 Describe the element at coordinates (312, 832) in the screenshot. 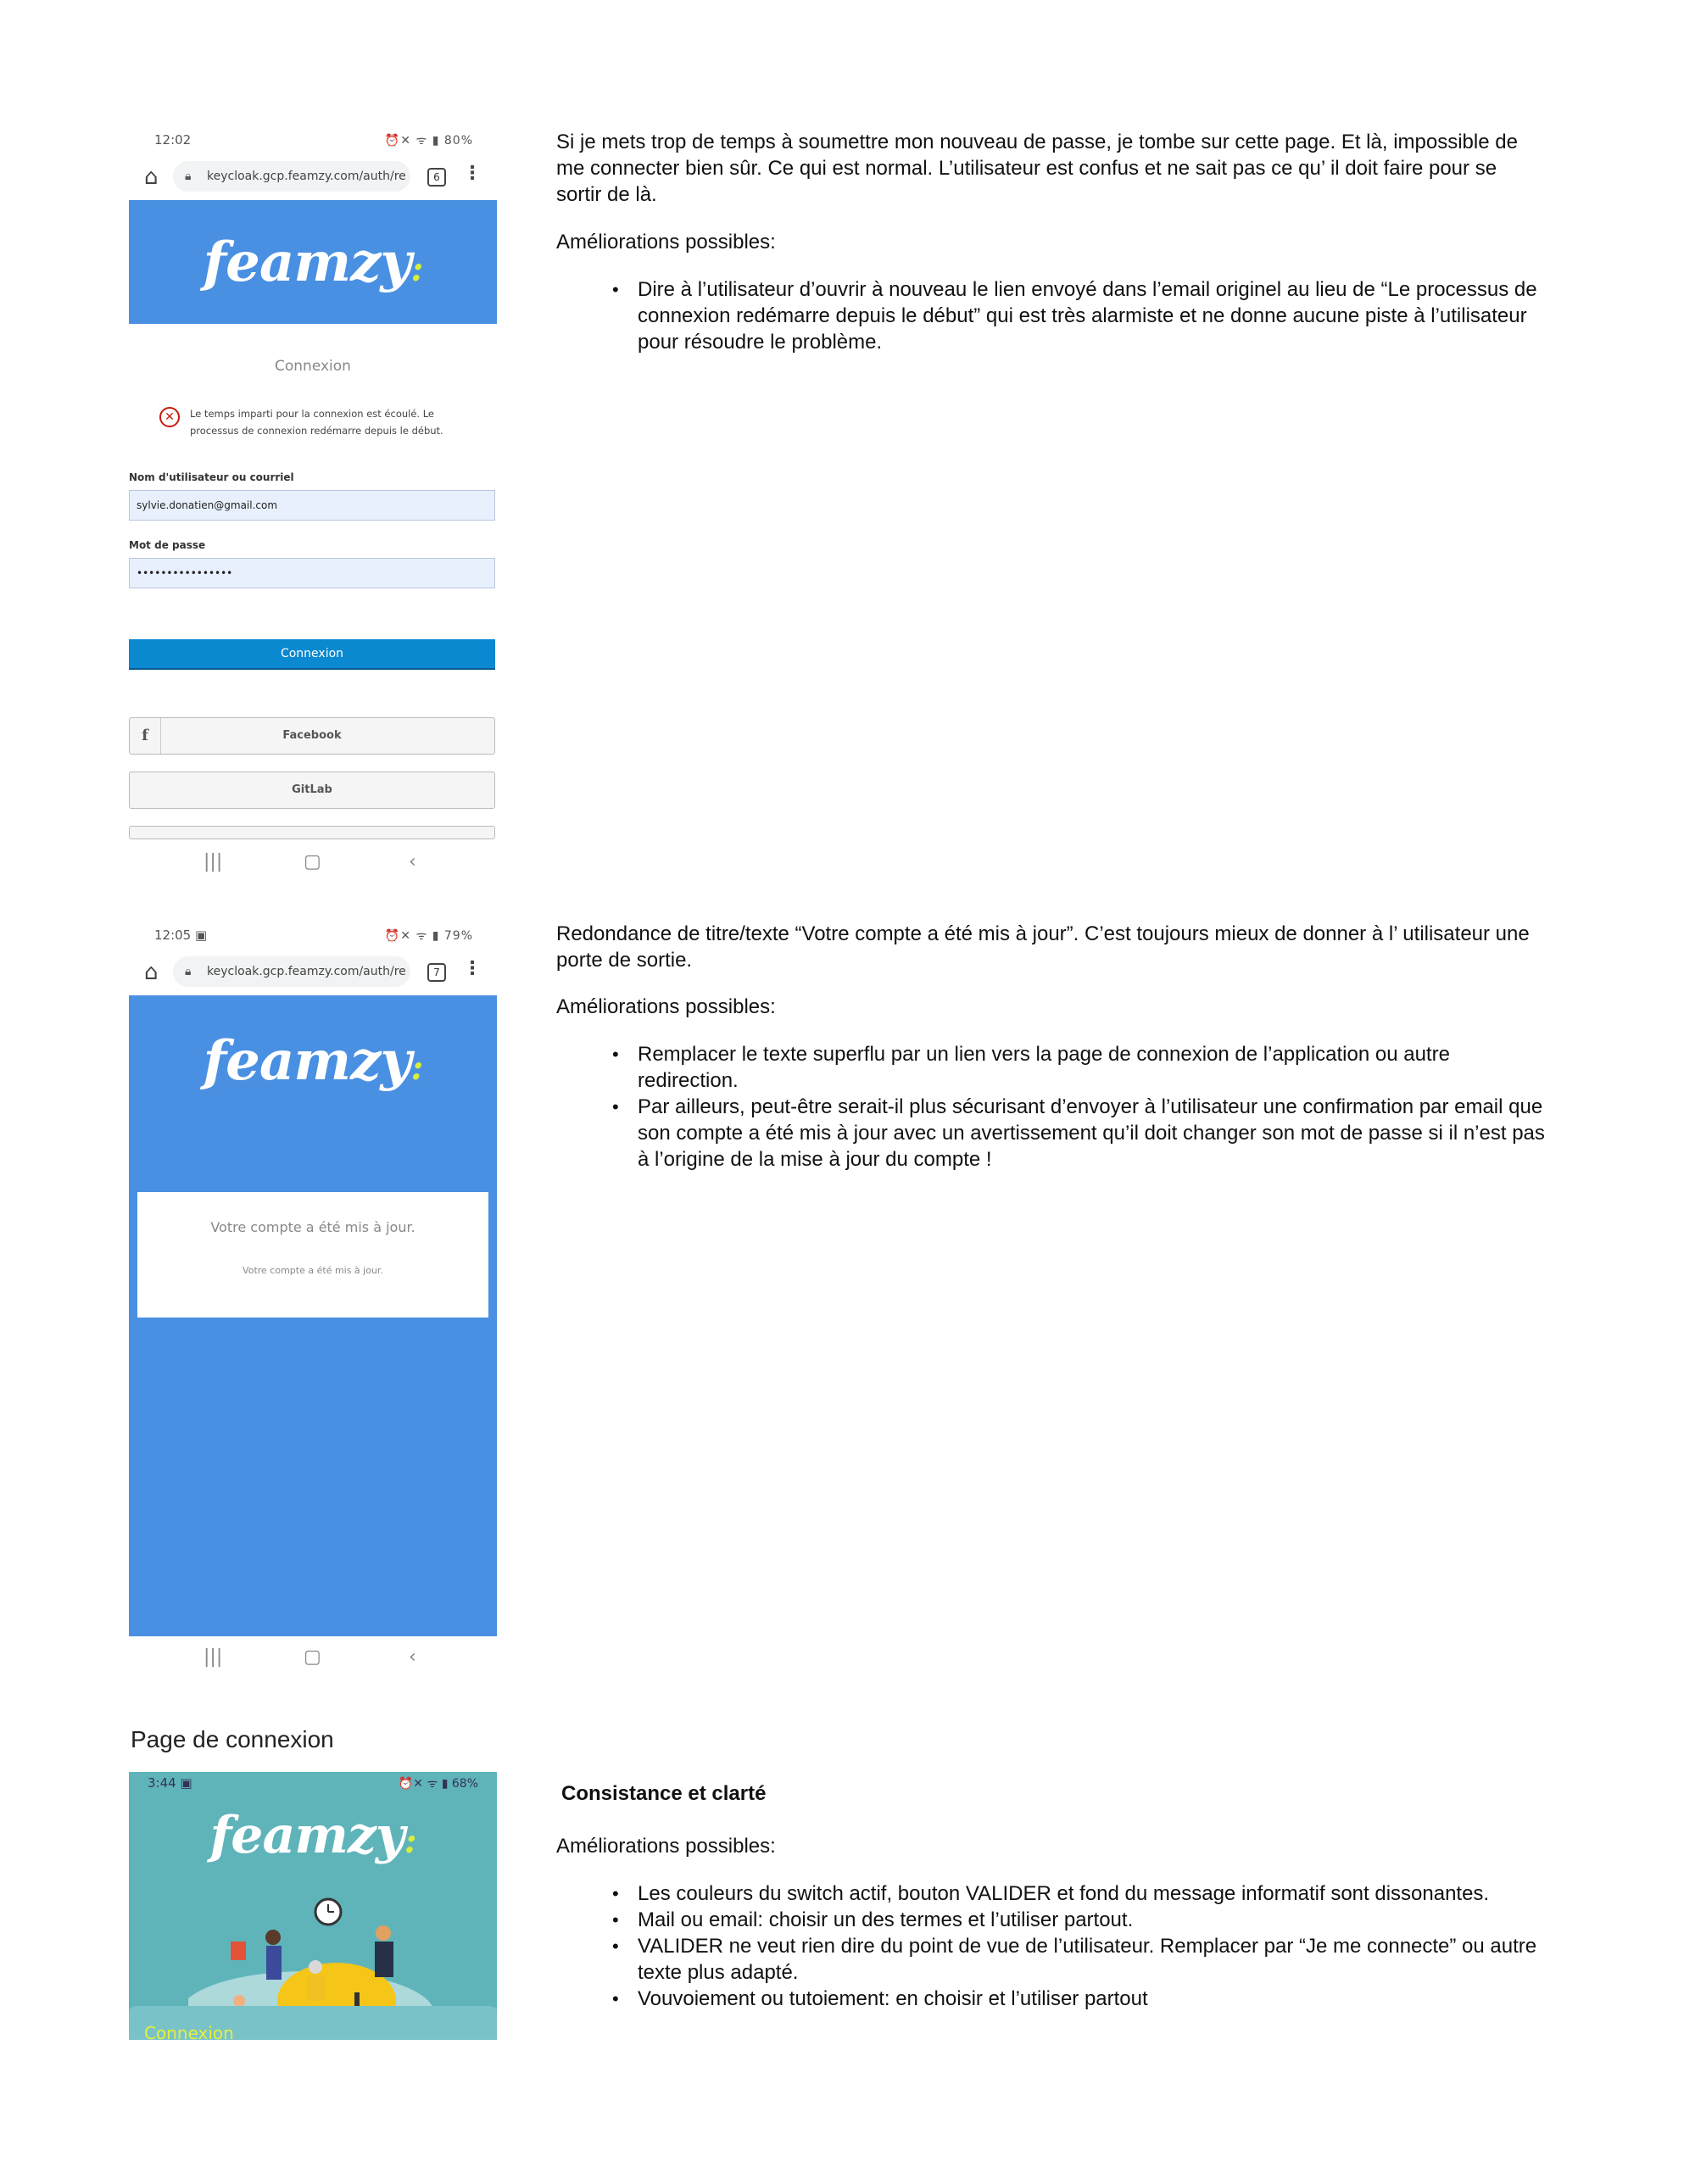

I see `next-provider-button` at that location.